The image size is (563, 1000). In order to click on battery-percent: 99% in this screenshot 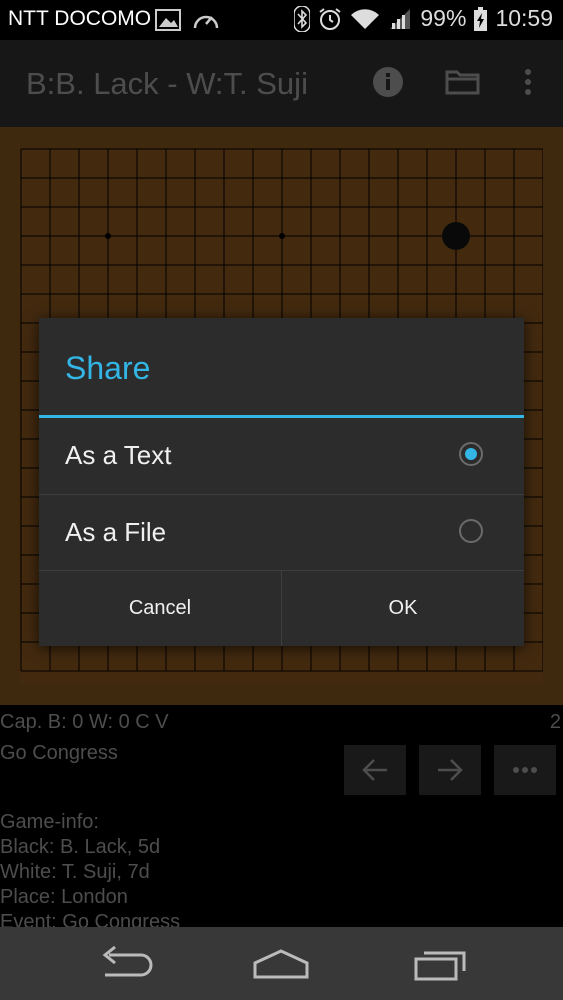, I will do `click(443, 18)`.